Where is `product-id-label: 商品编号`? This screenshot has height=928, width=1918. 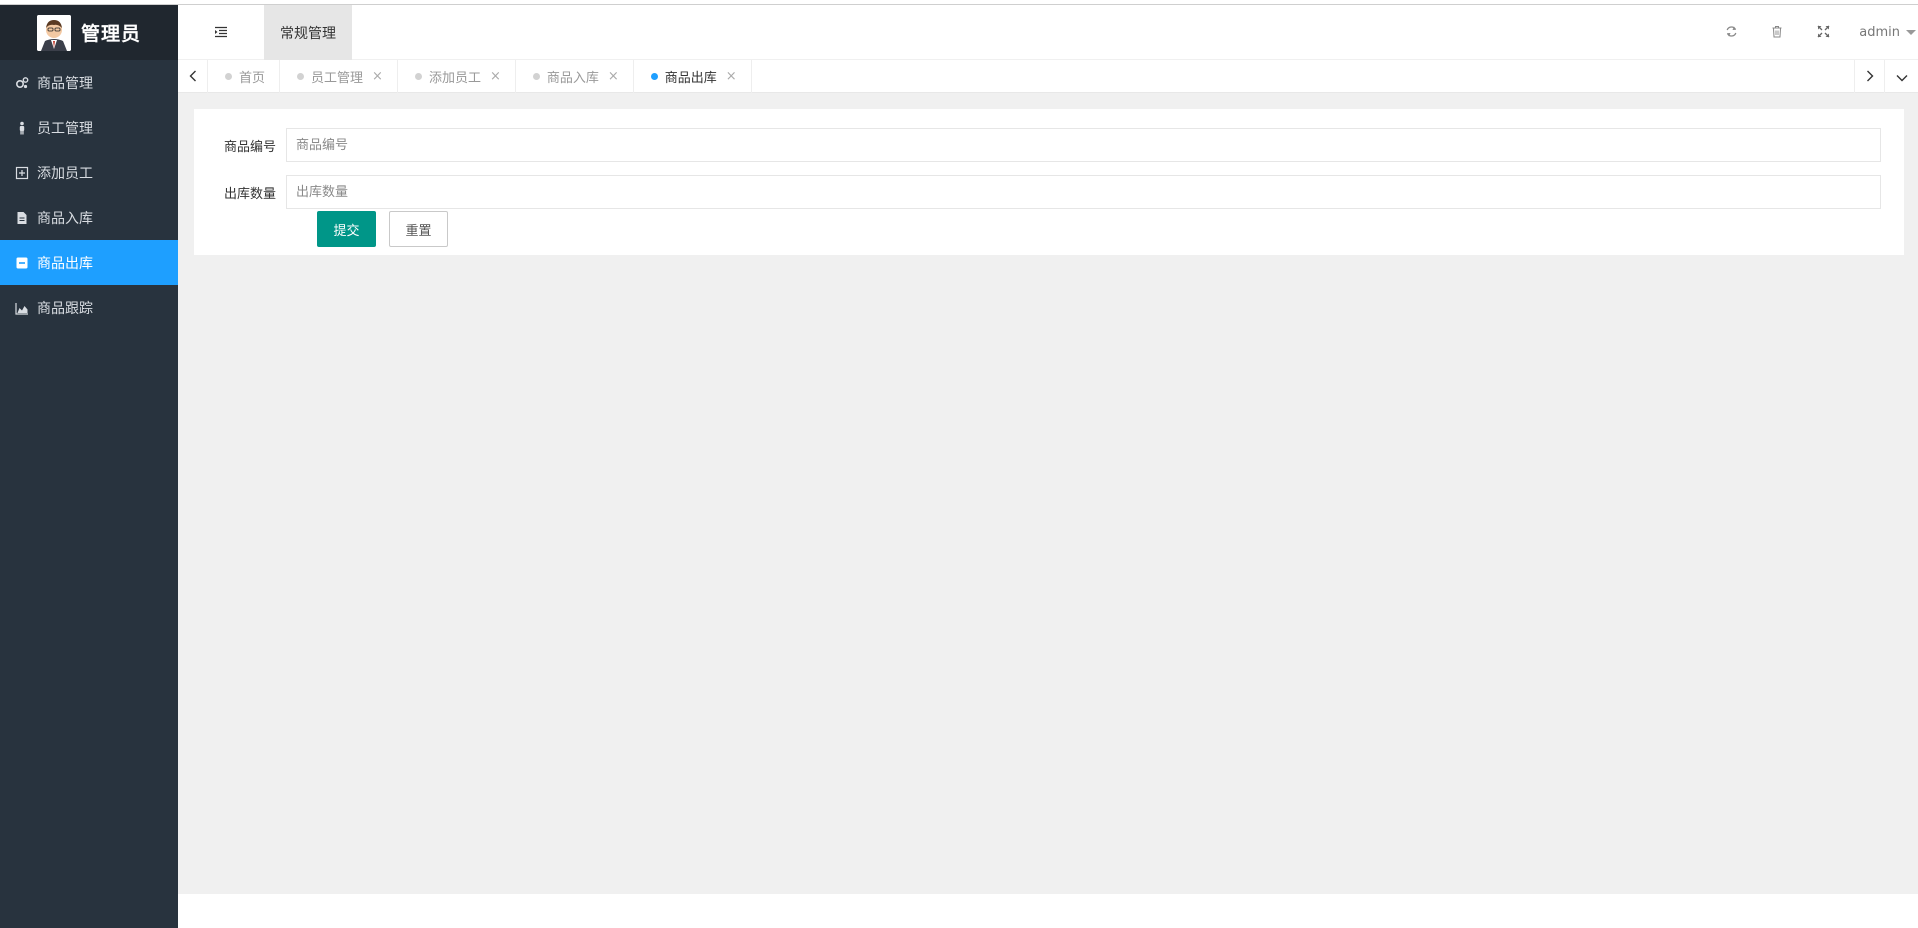
product-id-label: 商品编号 is located at coordinates (249, 147).